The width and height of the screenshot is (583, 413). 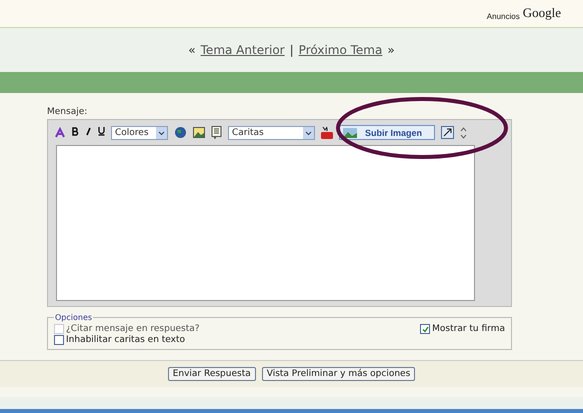 I want to click on checkbox-label: Inhabilitar caritas en texto, so click(x=126, y=340).